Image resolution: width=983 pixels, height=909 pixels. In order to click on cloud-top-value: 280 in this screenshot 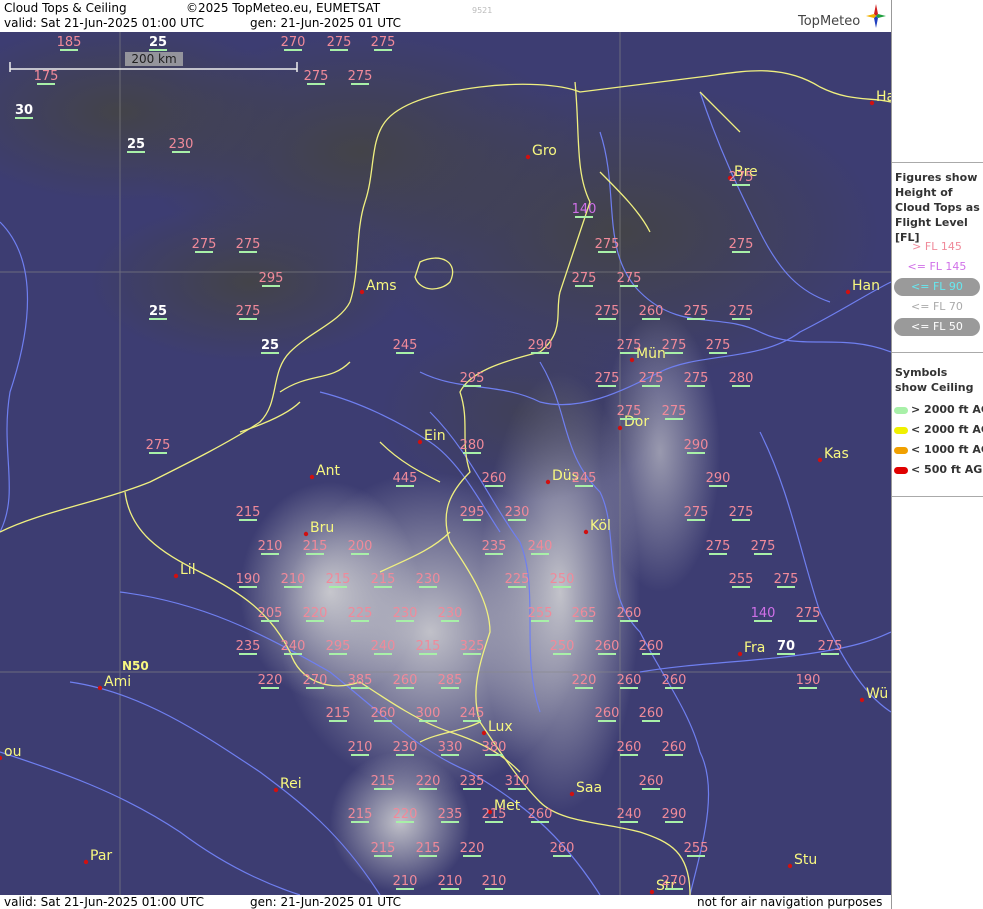, I will do `click(472, 445)`.